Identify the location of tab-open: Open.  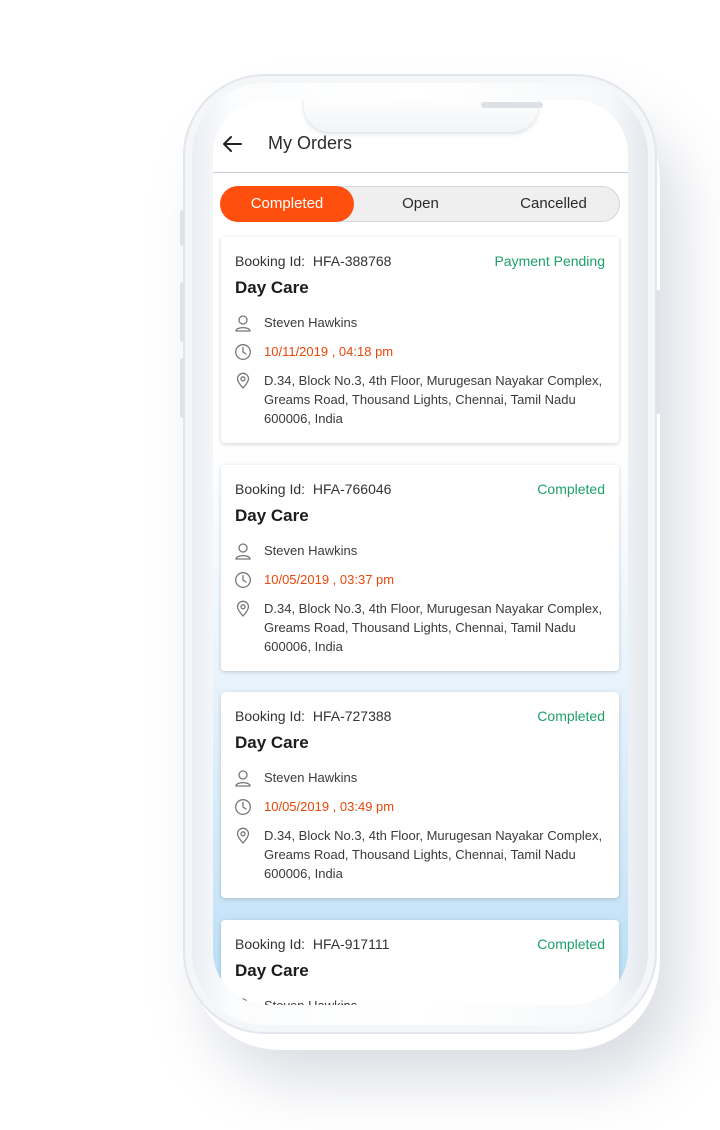
(420, 204).